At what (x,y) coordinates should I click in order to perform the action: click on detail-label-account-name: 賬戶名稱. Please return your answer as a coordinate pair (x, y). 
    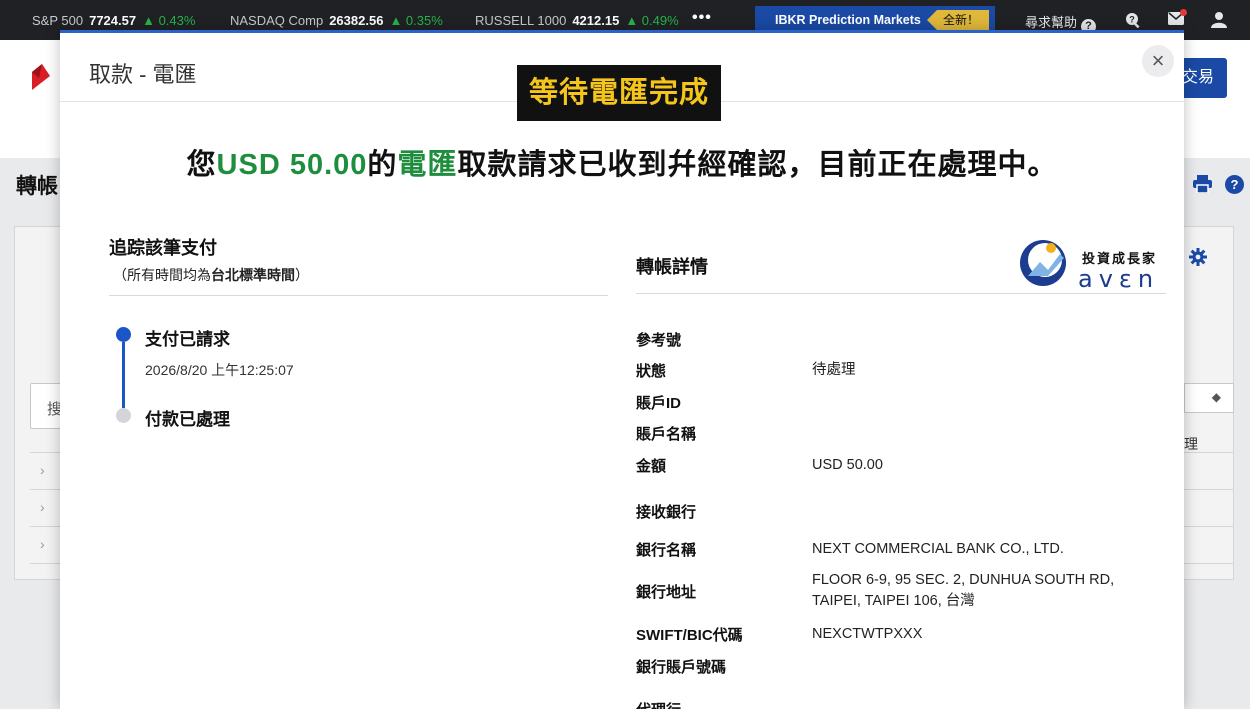
    Looking at the image, I should click on (666, 434).